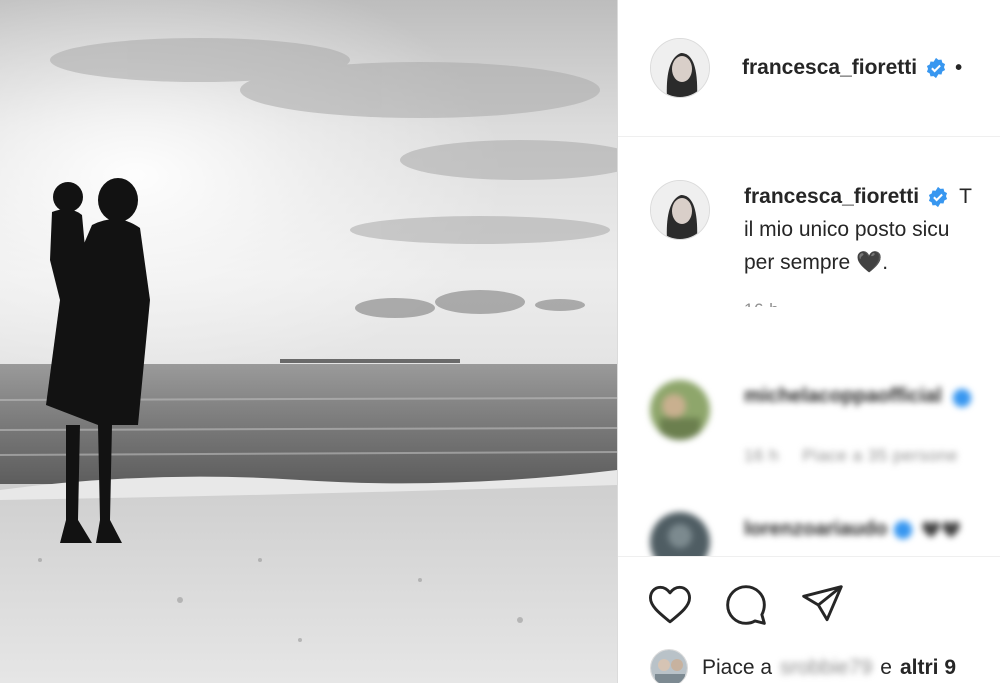 The height and width of the screenshot is (683, 1000). What do you see at coordinates (965, 196) in the screenshot?
I see `caption-line-1: T` at bounding box center [965, 196].